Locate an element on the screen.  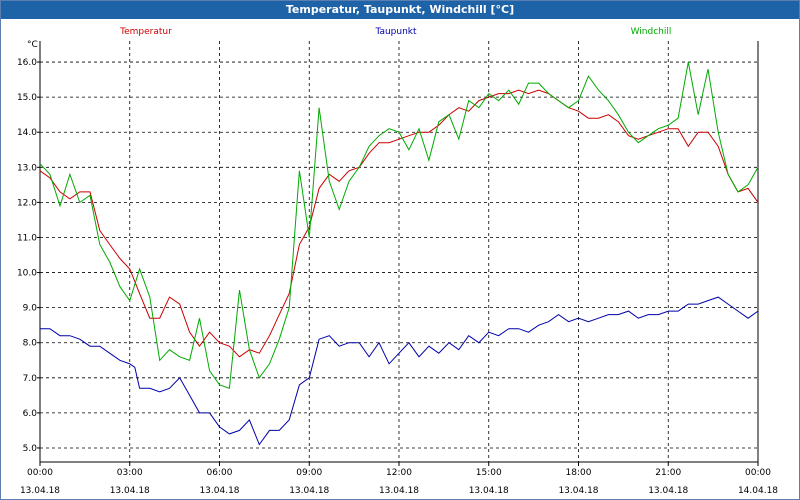
y-tick-label: 7.0 is located at coordinates (30, 379).